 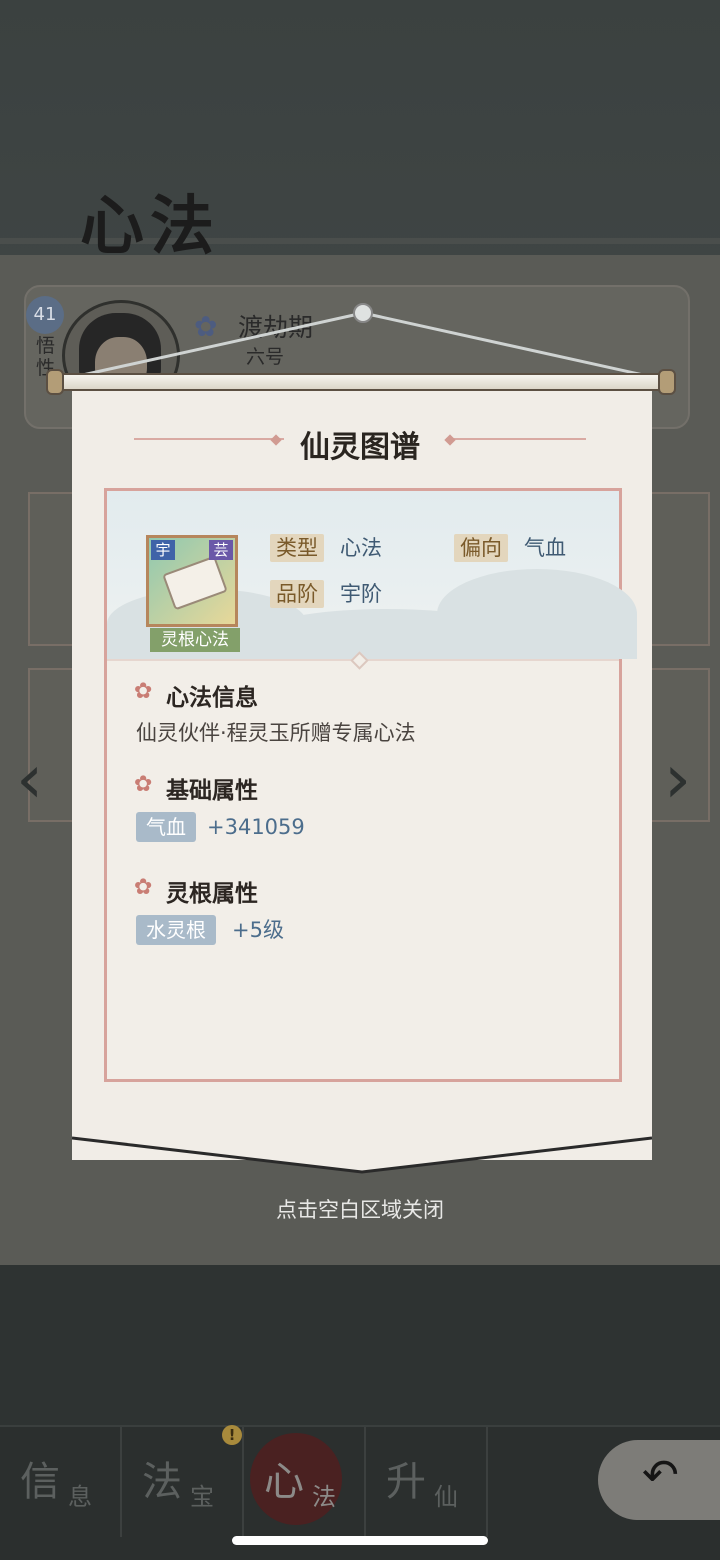 What do you see at coordinates (195, 583) in the screenshot?
I see `scroll-art-icon` at bounding box center [195, 583].